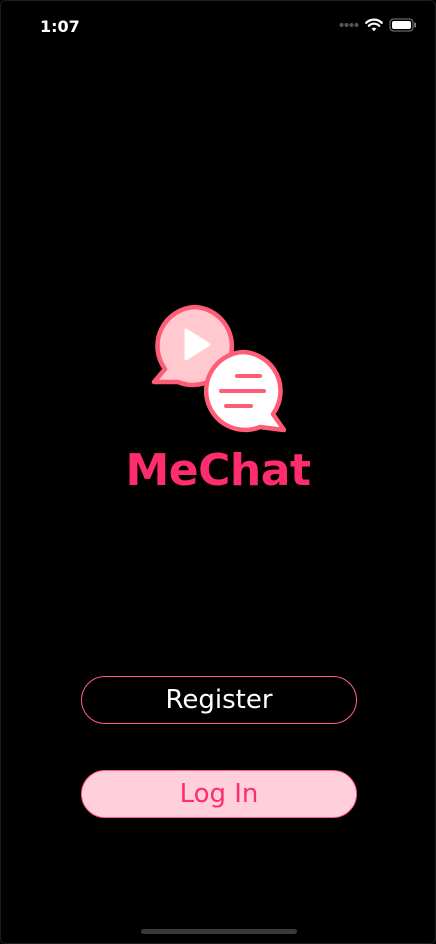 This screenshot has width=436, height=944. Describe the element at coordinates (219, 931) in the screenshot. I see `home-indicator` at that location.